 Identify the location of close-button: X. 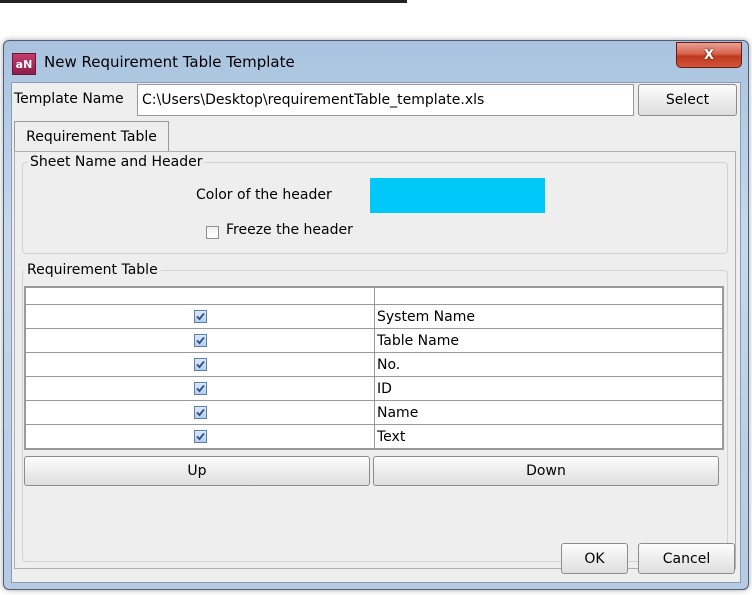
(709, 55).